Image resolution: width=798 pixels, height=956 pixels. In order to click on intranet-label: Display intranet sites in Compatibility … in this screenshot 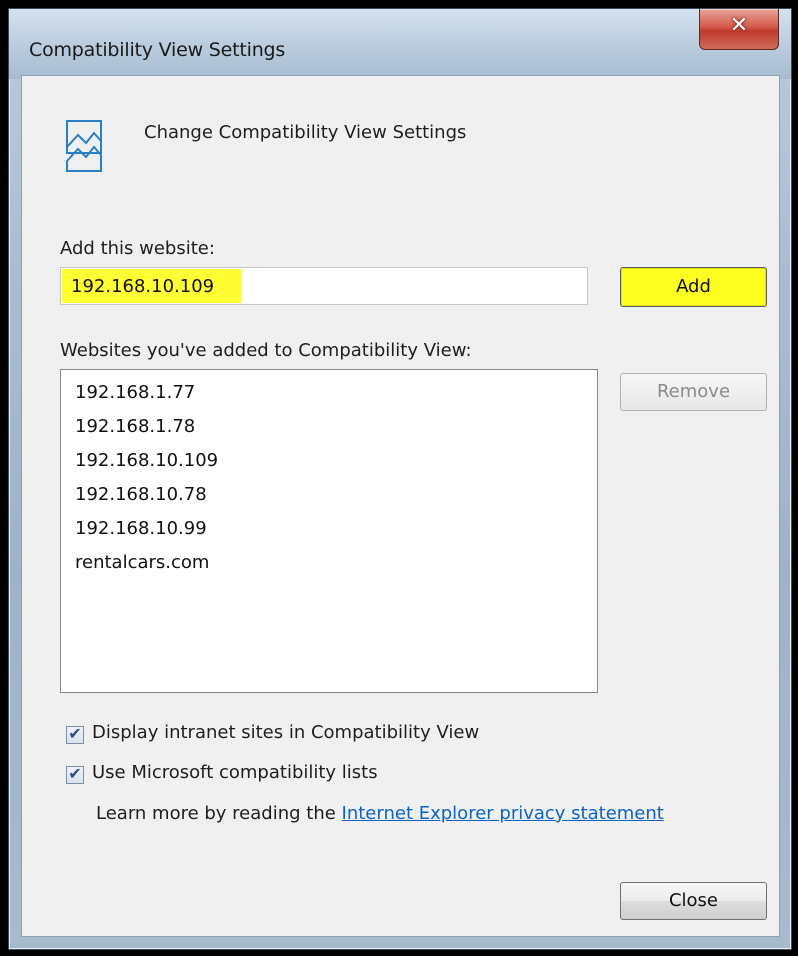, I will do `click(285, 732)`.